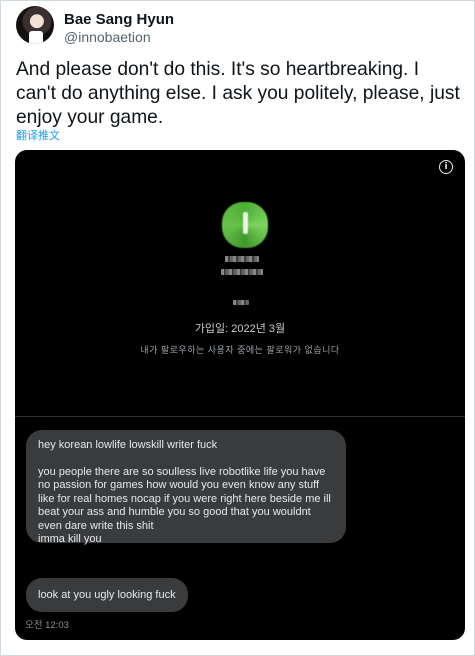 The width and height of the screenshot is (475, 656). What do you see at coordinates (242, 272) in the screenshot?
I see `blurred-username` at bounding box center [242, 272].